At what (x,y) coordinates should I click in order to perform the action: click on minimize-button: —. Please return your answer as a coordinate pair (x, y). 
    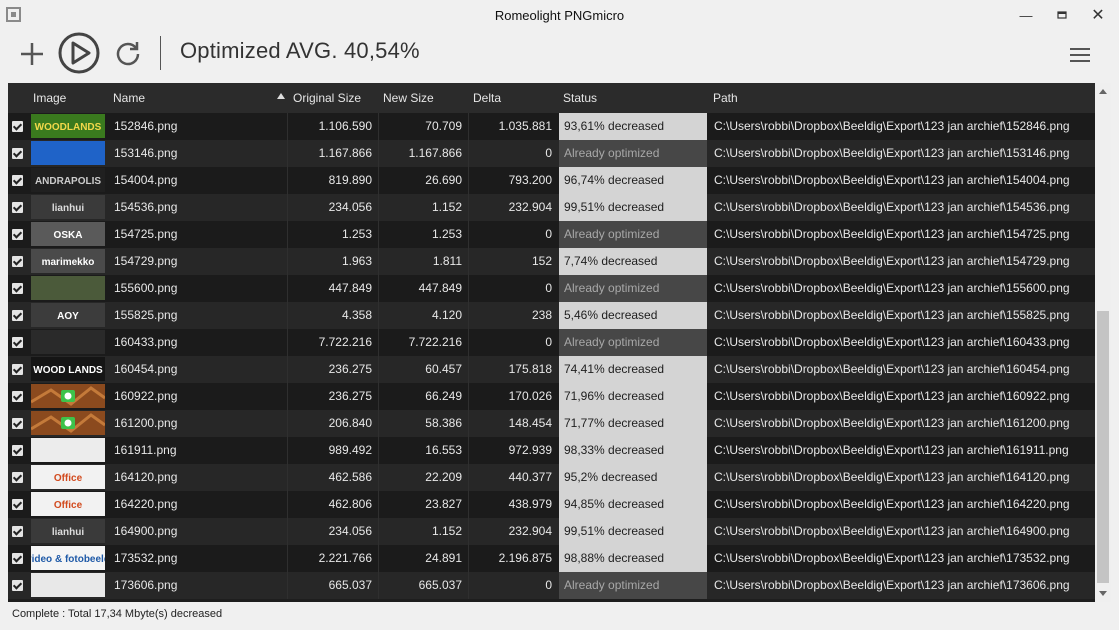
    Looking at the image, I should click on (1026, 16).